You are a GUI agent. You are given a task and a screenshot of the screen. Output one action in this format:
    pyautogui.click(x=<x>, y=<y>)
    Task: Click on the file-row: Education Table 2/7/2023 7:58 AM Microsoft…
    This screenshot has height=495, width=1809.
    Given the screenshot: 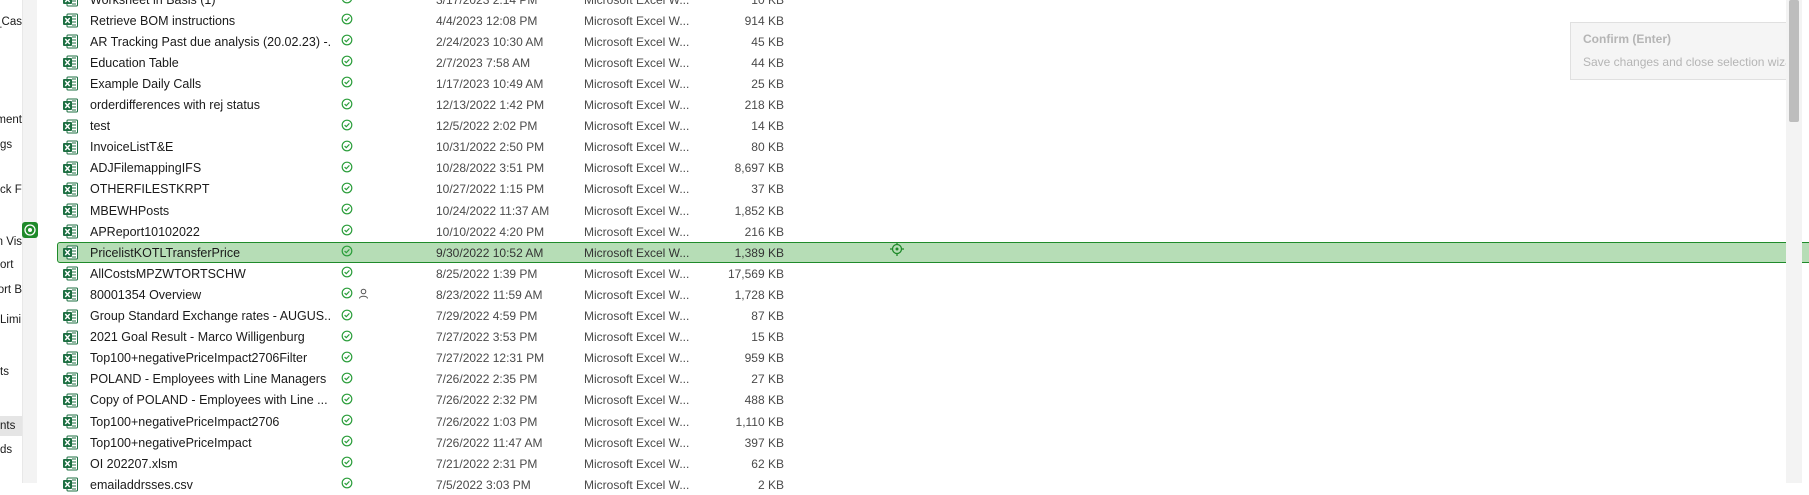 What is the action you would take?
    pyautogui.click(x=923, y=62)
    